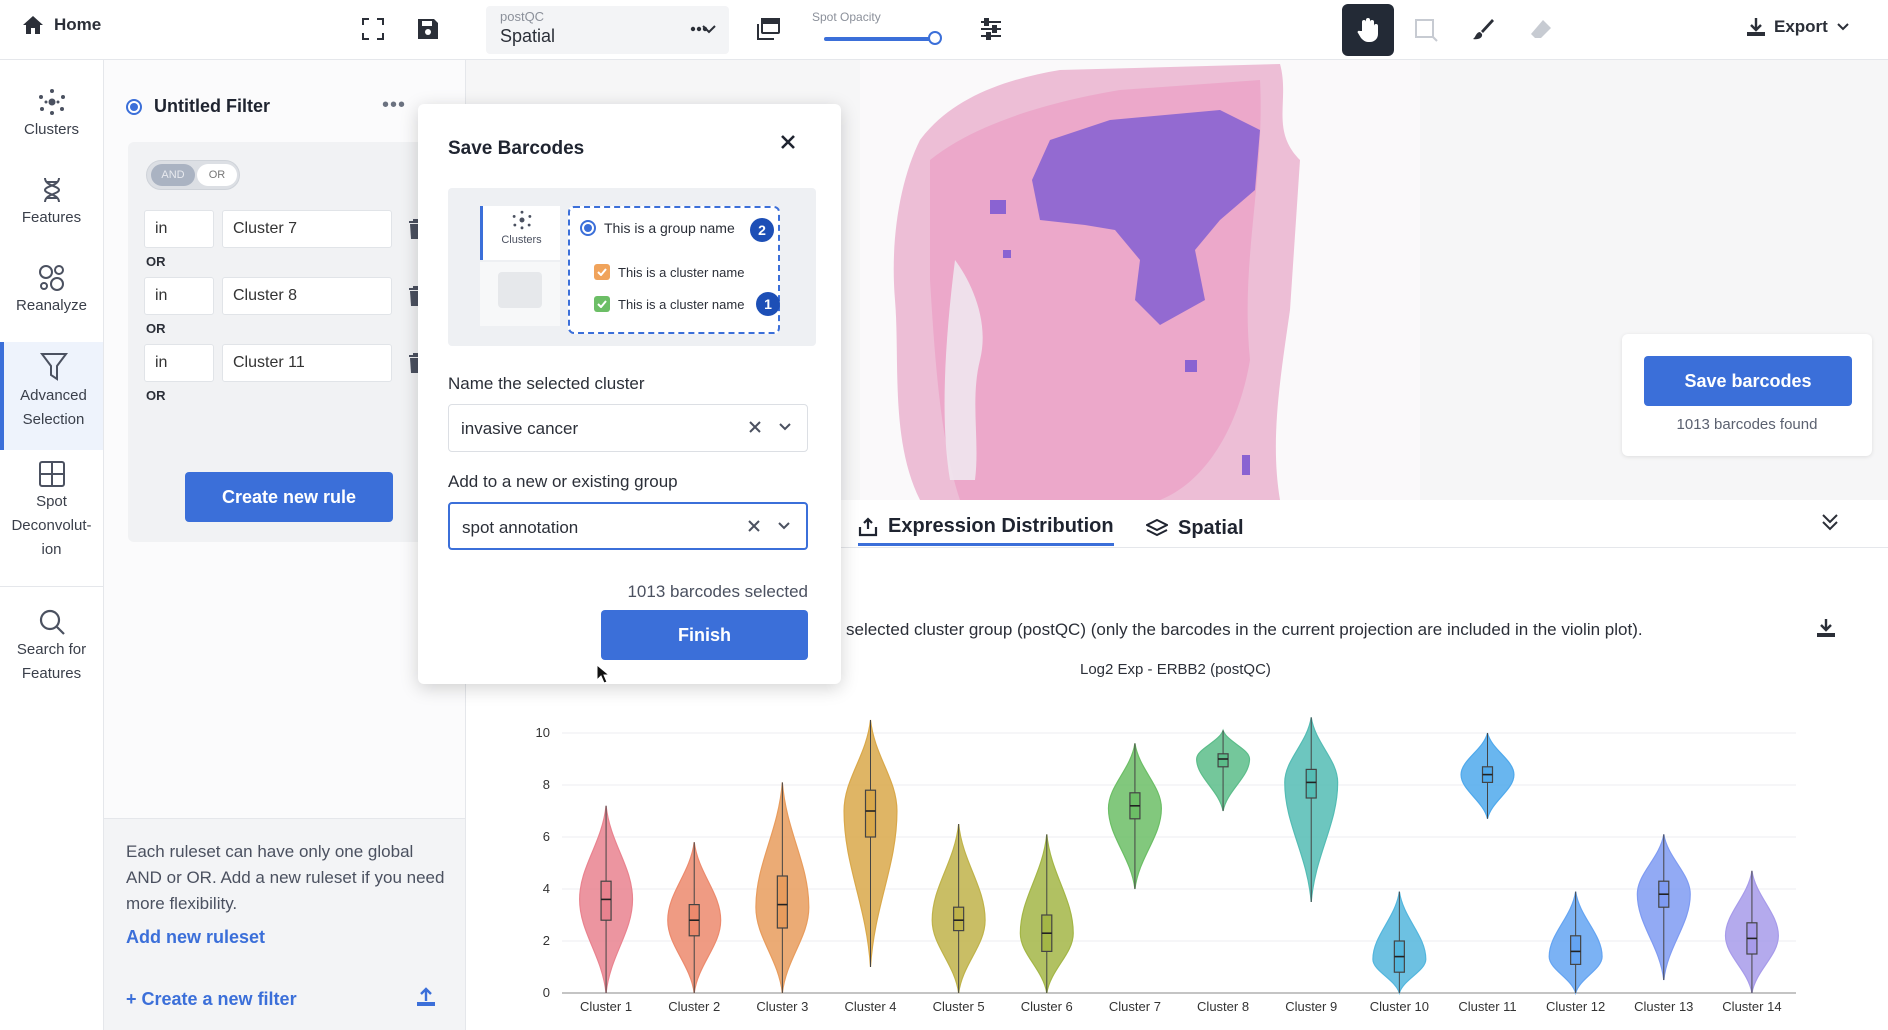 The image size is (1888, 1030). What do you see at coordinates (51, 474) in the screenshot?
I see `grid-icon` at bounding box center [51, 474].